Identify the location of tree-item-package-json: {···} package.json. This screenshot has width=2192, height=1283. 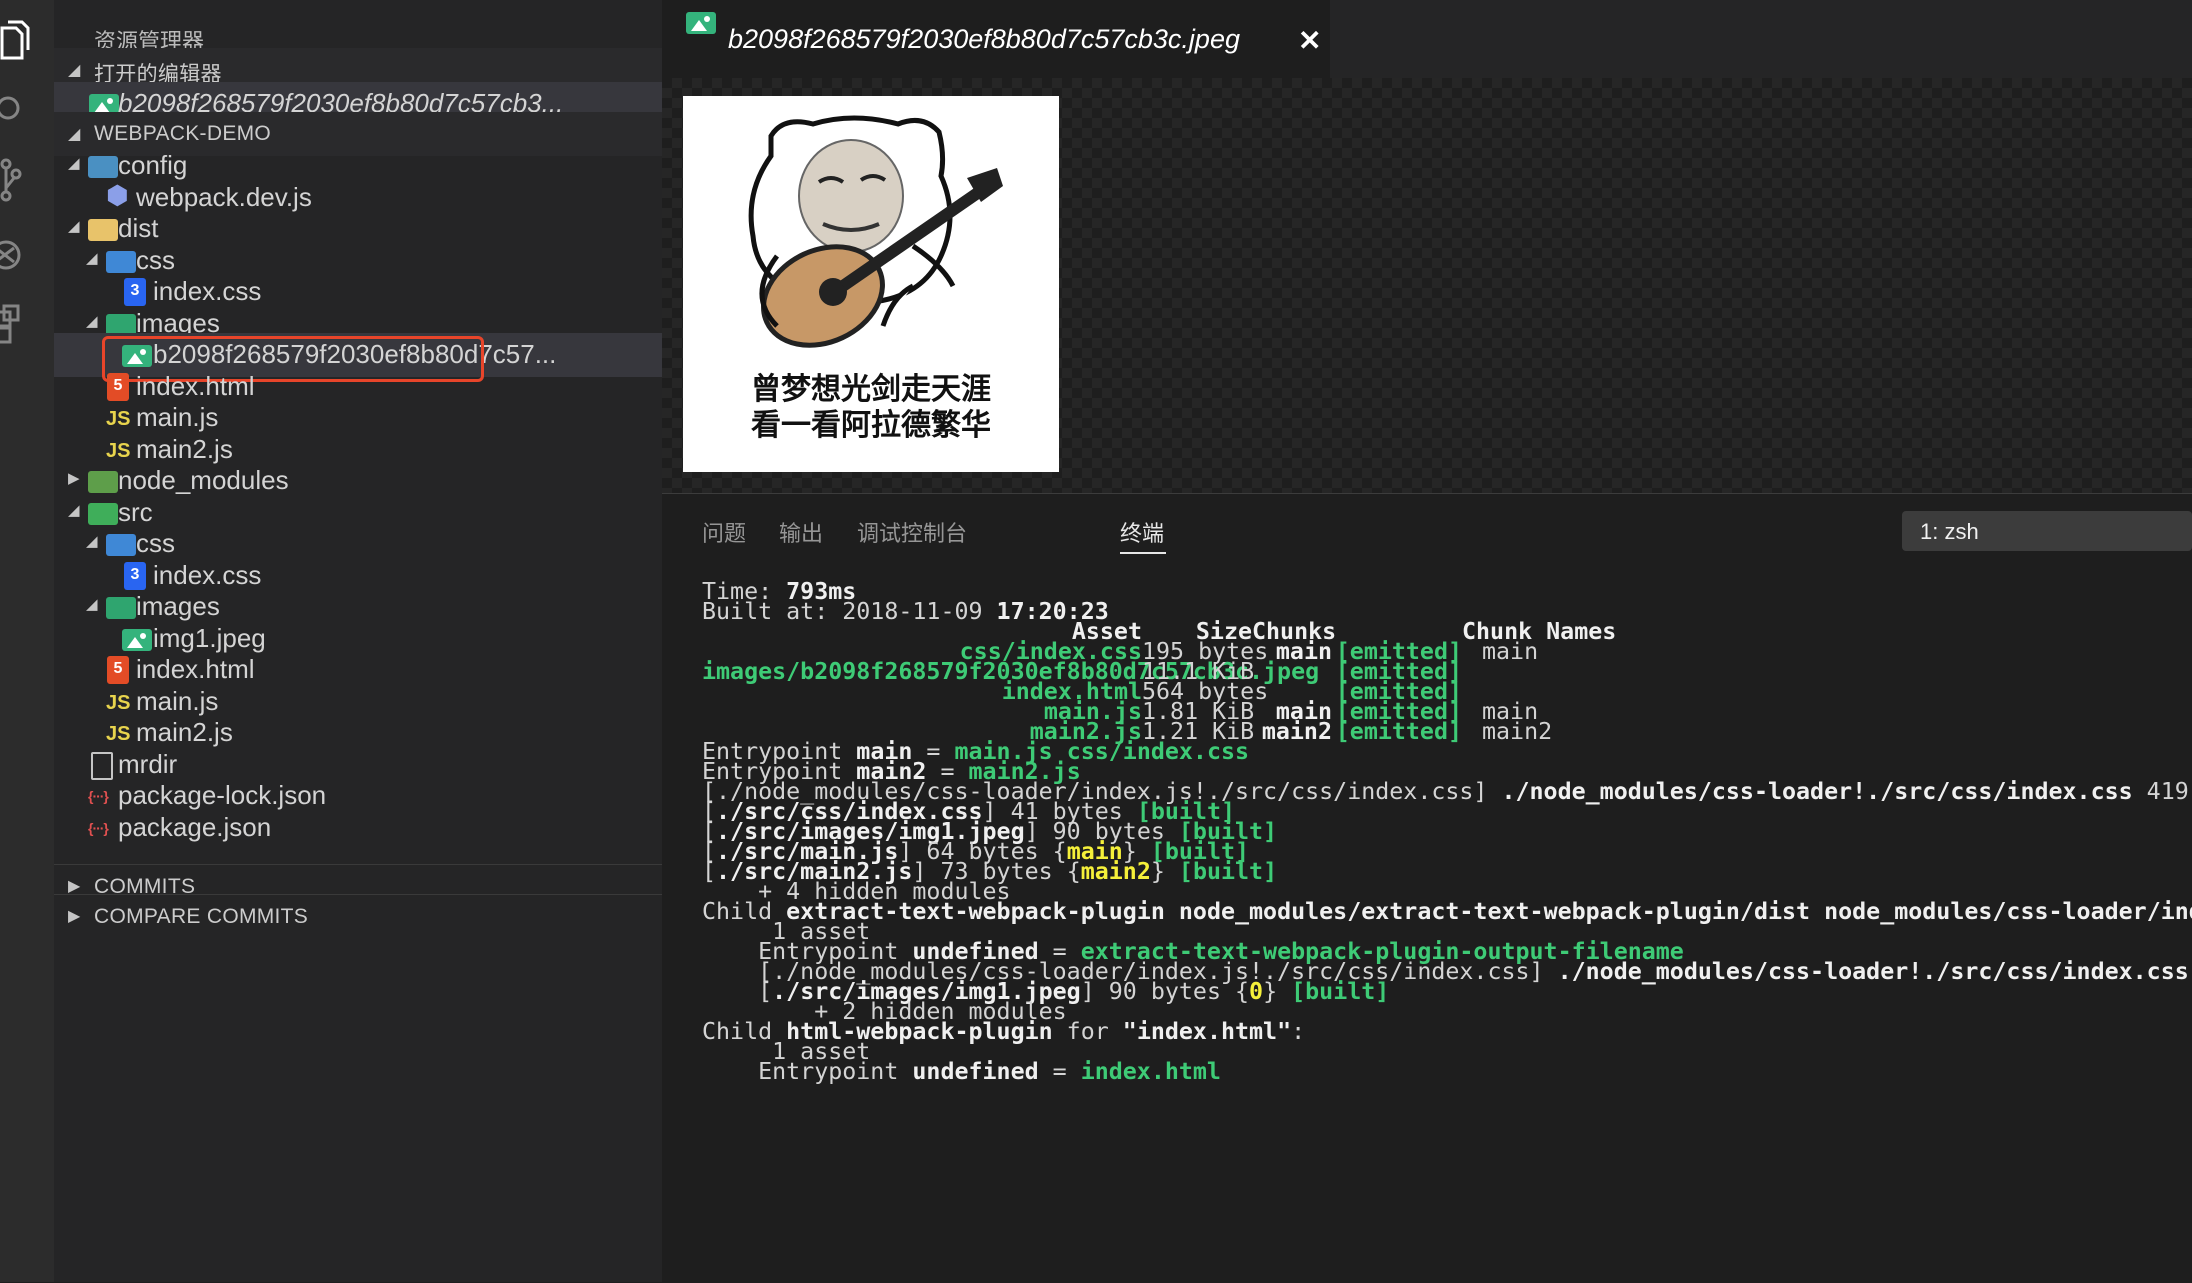
(358, 828).